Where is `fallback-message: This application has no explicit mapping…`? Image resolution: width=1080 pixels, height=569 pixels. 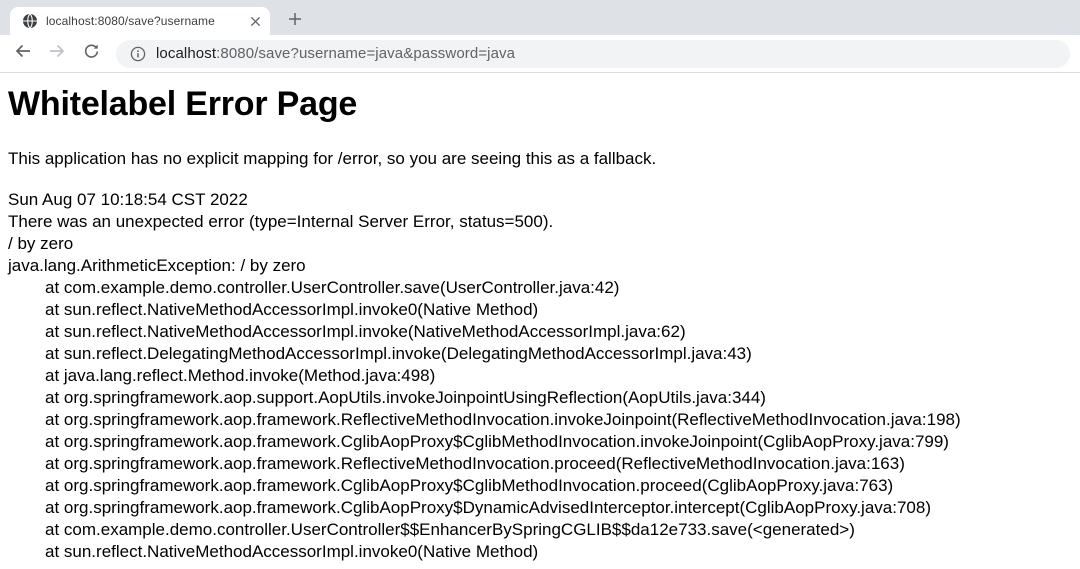
fallback-message: This application has no explicit mapping… is located at coordinates (332, 158).